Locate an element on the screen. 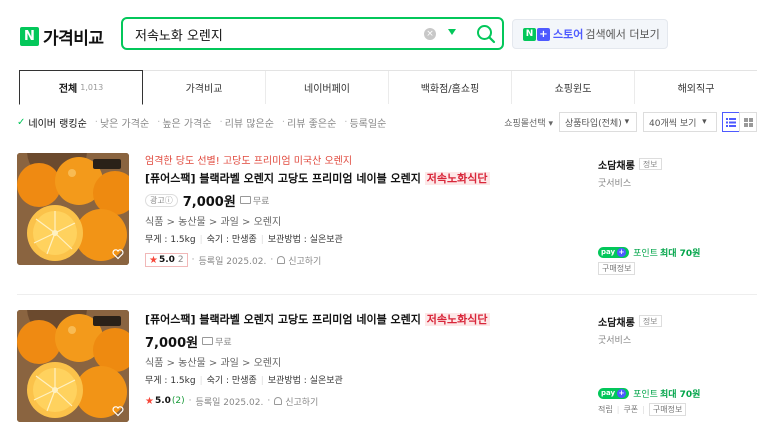 Image resolution: width=773 pixels, height=435 pixels. tab-naver-pay: 네이버페이 is located at coordinates (327, 87).